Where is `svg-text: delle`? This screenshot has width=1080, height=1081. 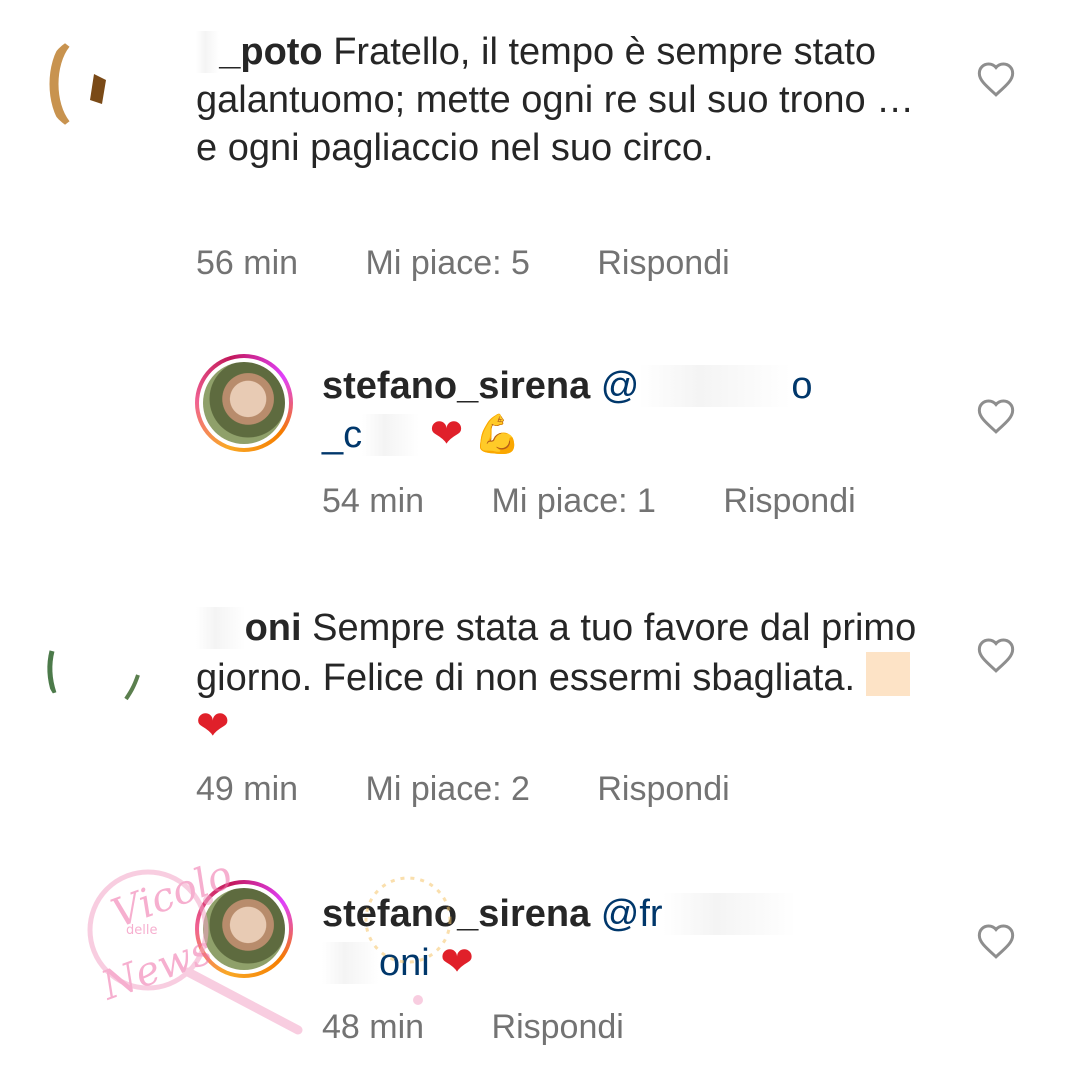 svg-text: delle is located at coordinates (141, 930).